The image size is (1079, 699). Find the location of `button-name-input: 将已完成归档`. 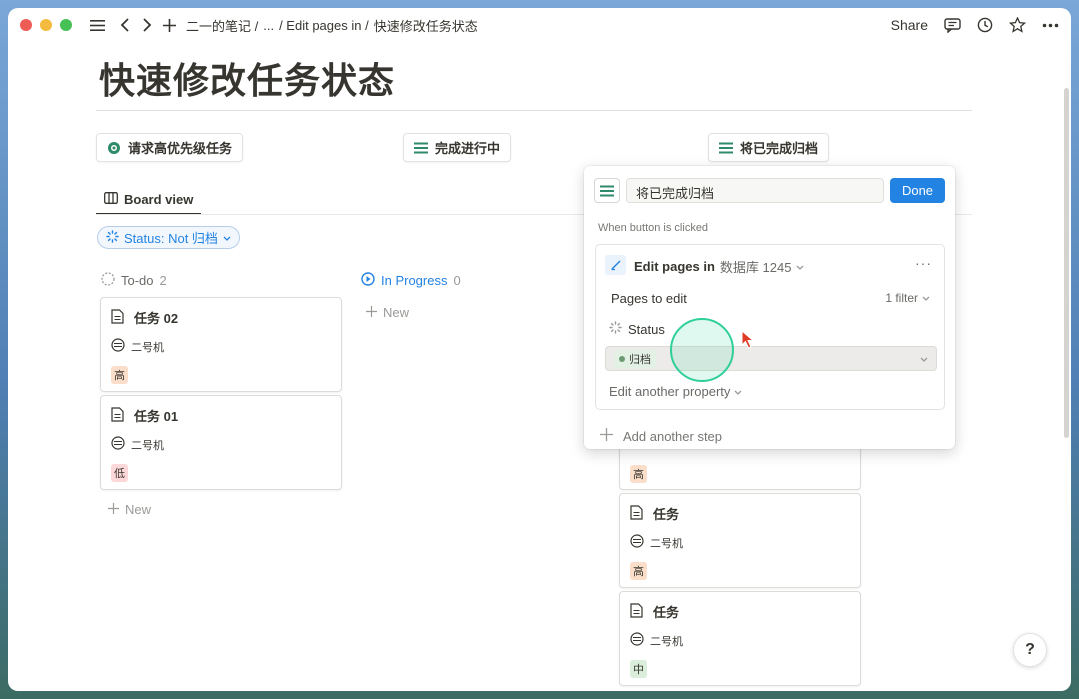

button-name-input: 将已完成归档 is located at coordinates (755, 190).